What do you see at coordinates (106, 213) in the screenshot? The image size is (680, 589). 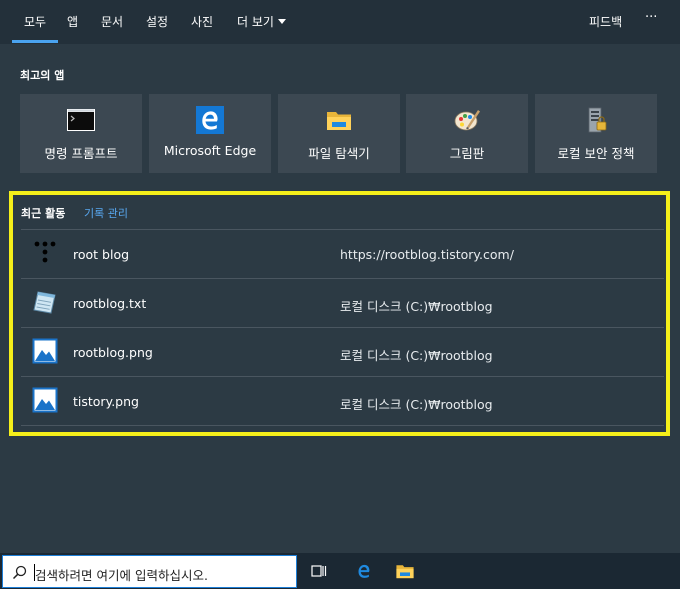 I see `manage-history-link: 기록 관리` at bounding box center [106, 213].